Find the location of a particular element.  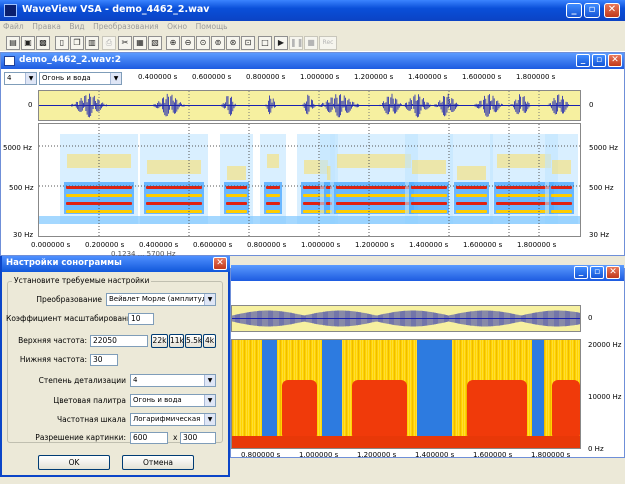

paste-special-icon: ▧ is located at coordinates (155, 43).